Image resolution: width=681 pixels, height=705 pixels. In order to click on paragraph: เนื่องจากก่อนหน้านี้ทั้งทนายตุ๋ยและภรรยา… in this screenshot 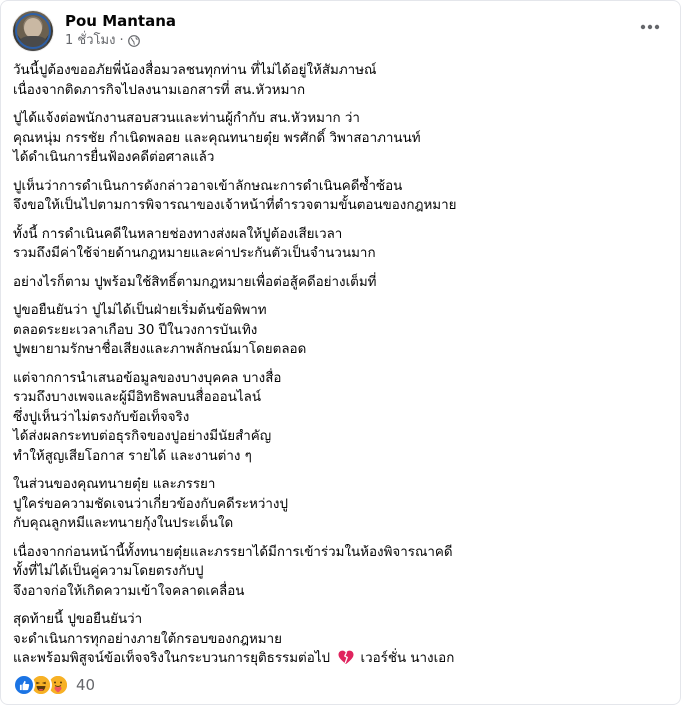, I will do `click(340, 572)`.